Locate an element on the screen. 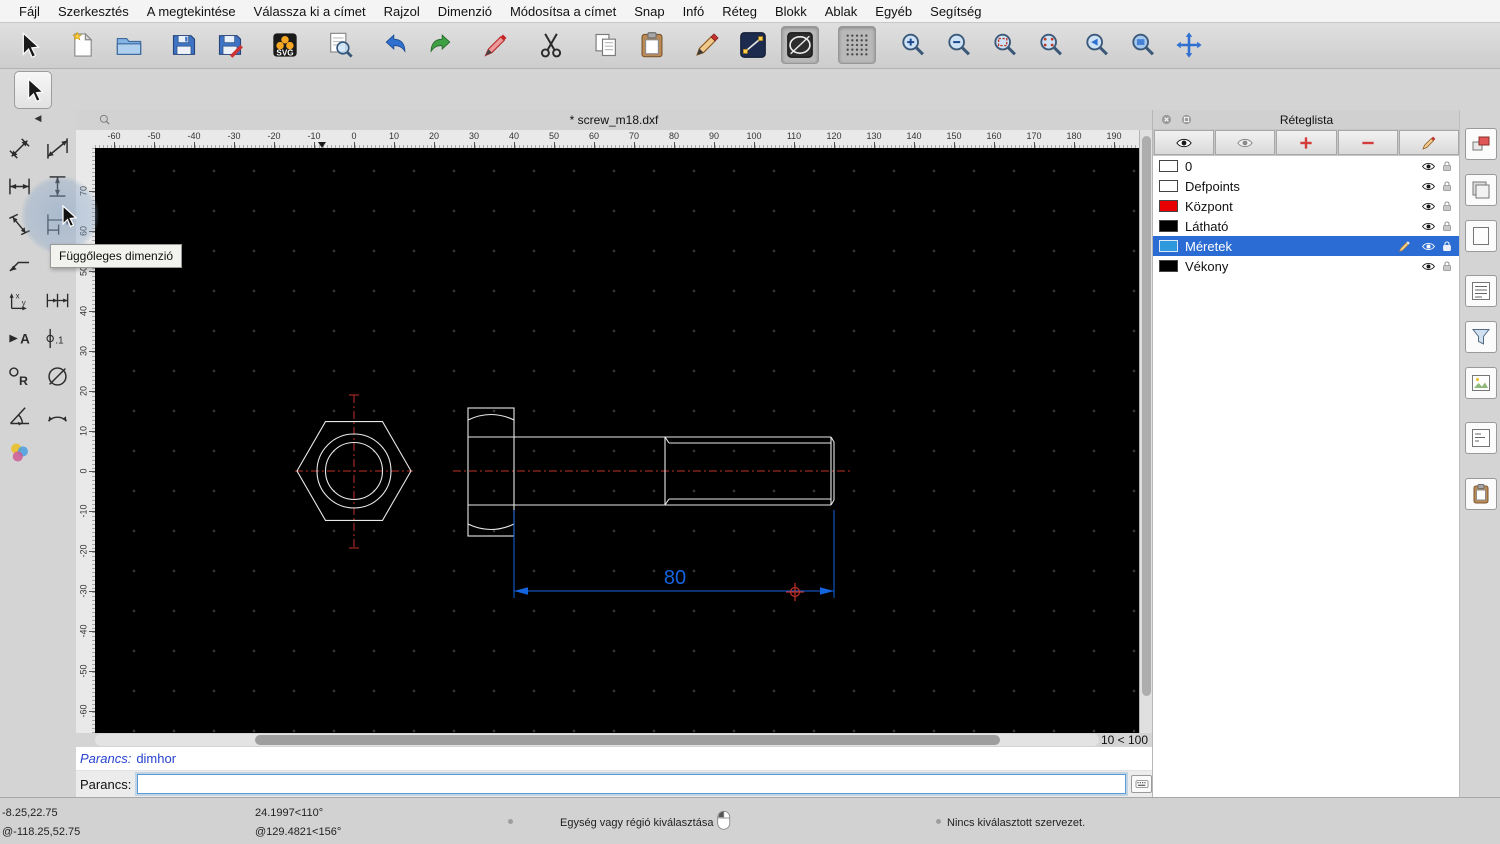  tool-dim-diameter is located at coordinates (57, 376).